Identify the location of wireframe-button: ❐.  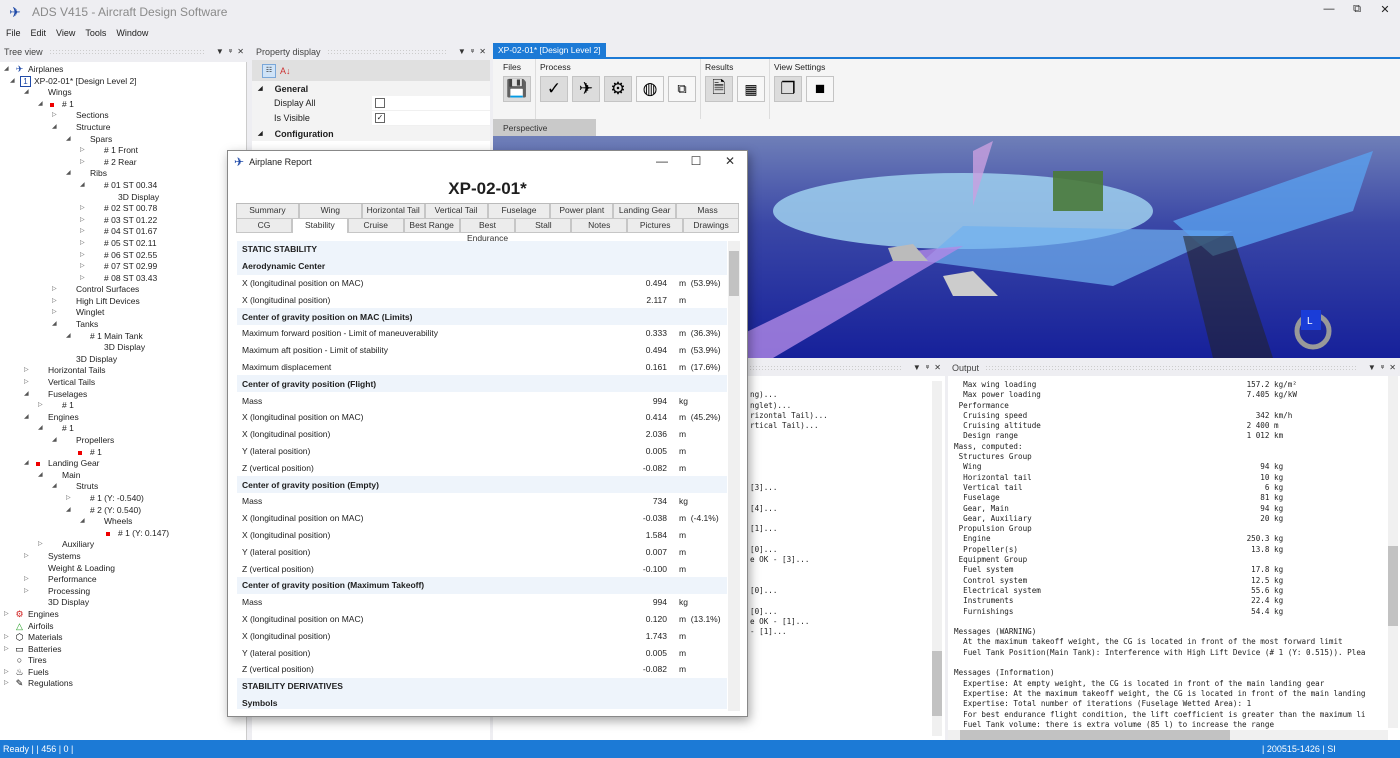
(788, 89).